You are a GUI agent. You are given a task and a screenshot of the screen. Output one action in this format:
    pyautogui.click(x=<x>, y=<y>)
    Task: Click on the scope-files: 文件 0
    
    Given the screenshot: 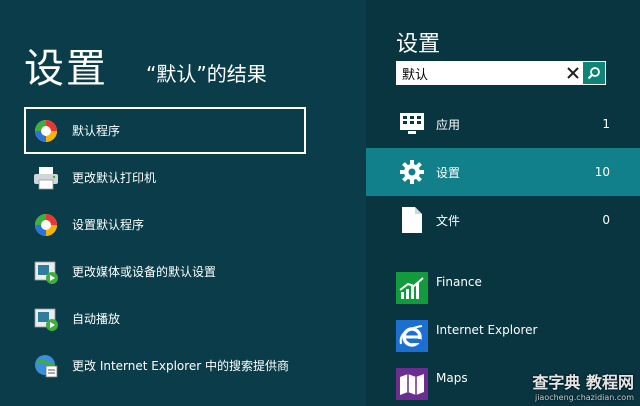 What is the action you would take?
    pyautogui.click(x=503, y=220)
    